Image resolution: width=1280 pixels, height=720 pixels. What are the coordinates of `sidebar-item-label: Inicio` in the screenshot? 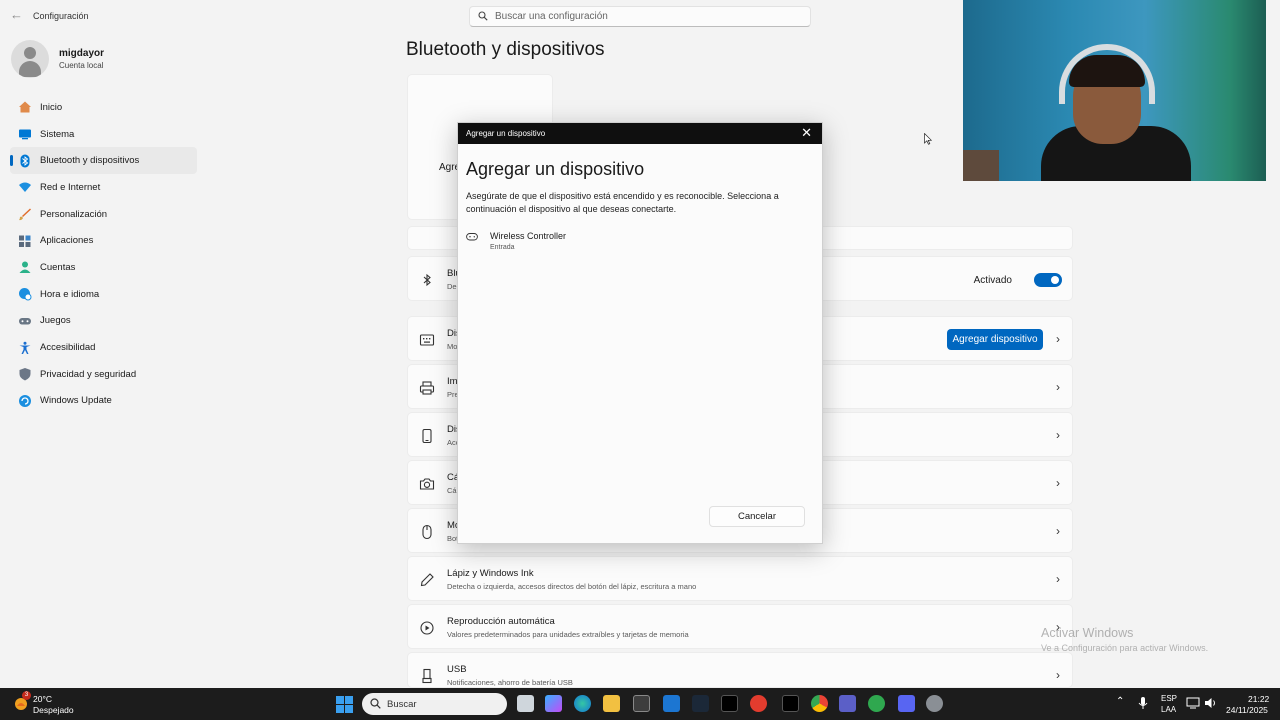 It's located at (51, 107).